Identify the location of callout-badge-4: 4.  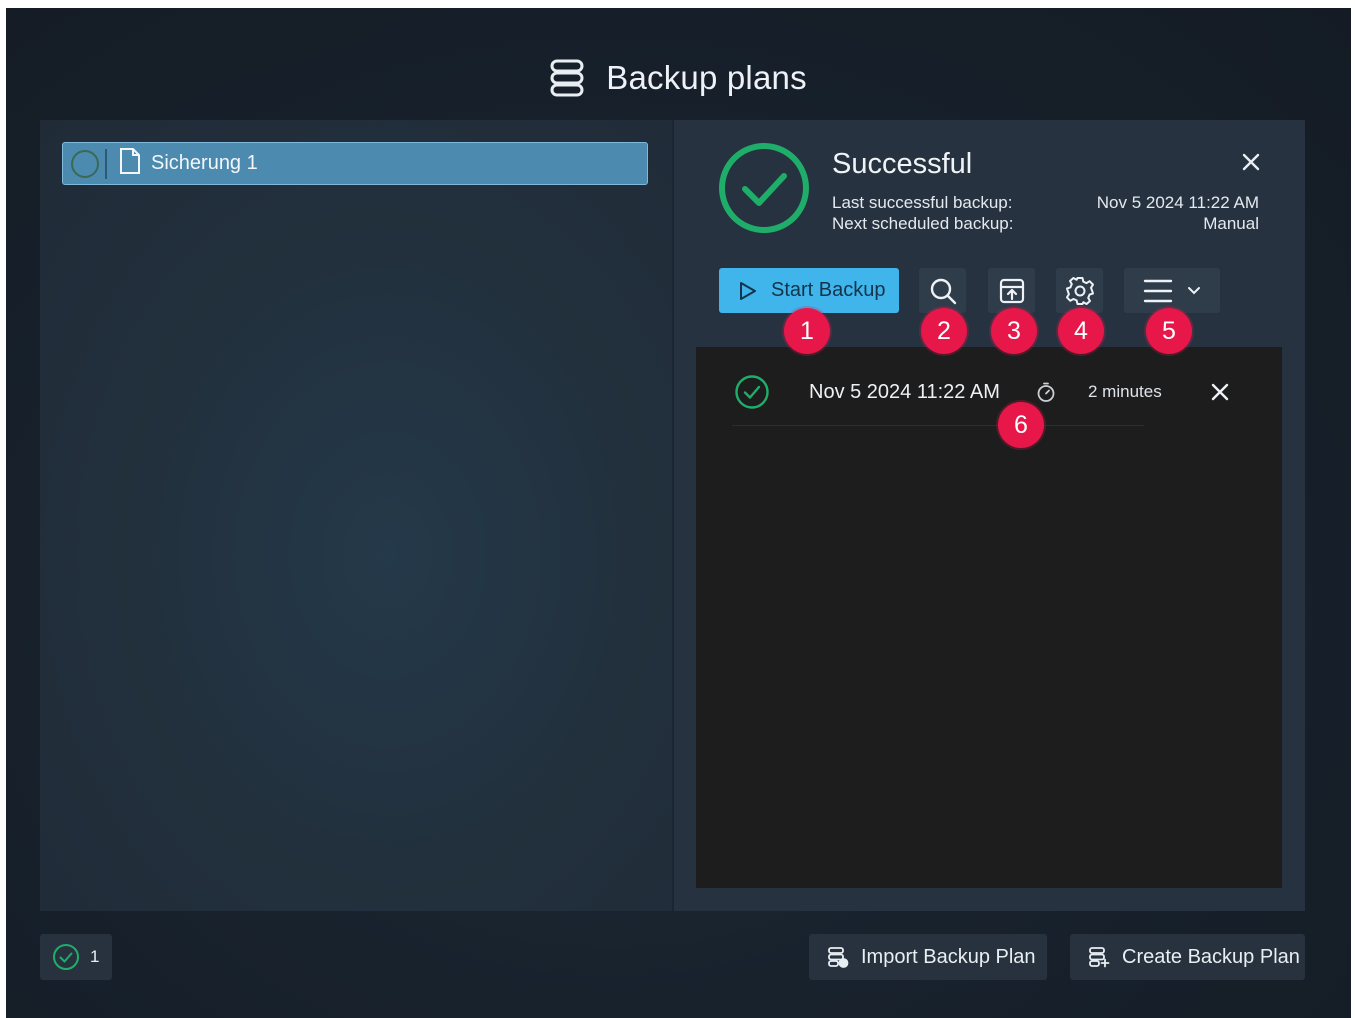
(1081, 331).